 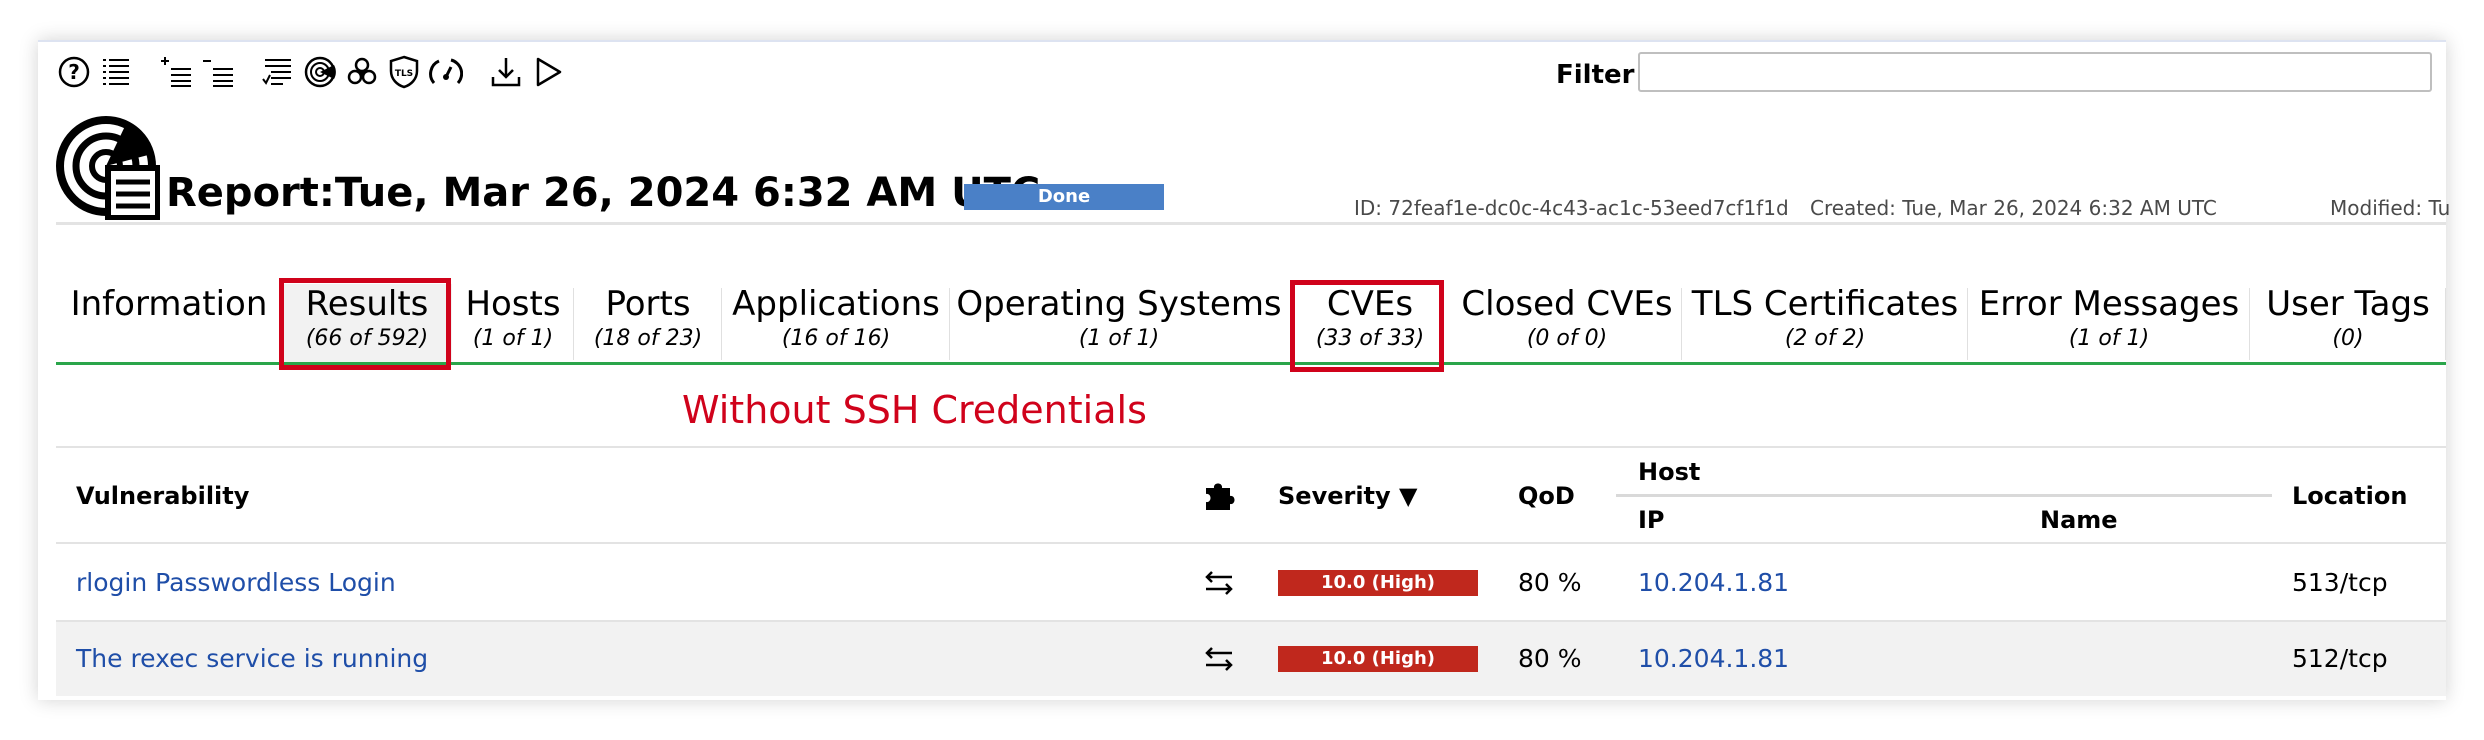 What do you see at coordinates (836, 338) in the screenshot?
I see `tab-count: (16 of 16)` at bounding box center [836, 338].